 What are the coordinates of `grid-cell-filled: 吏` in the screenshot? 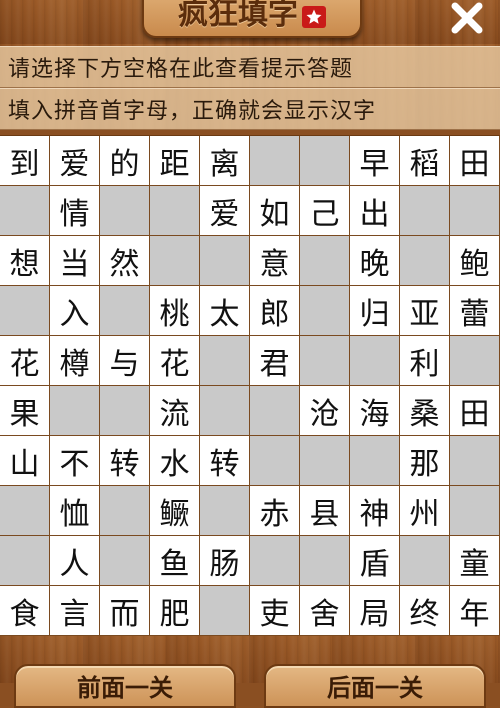 It's located at (275, 611).